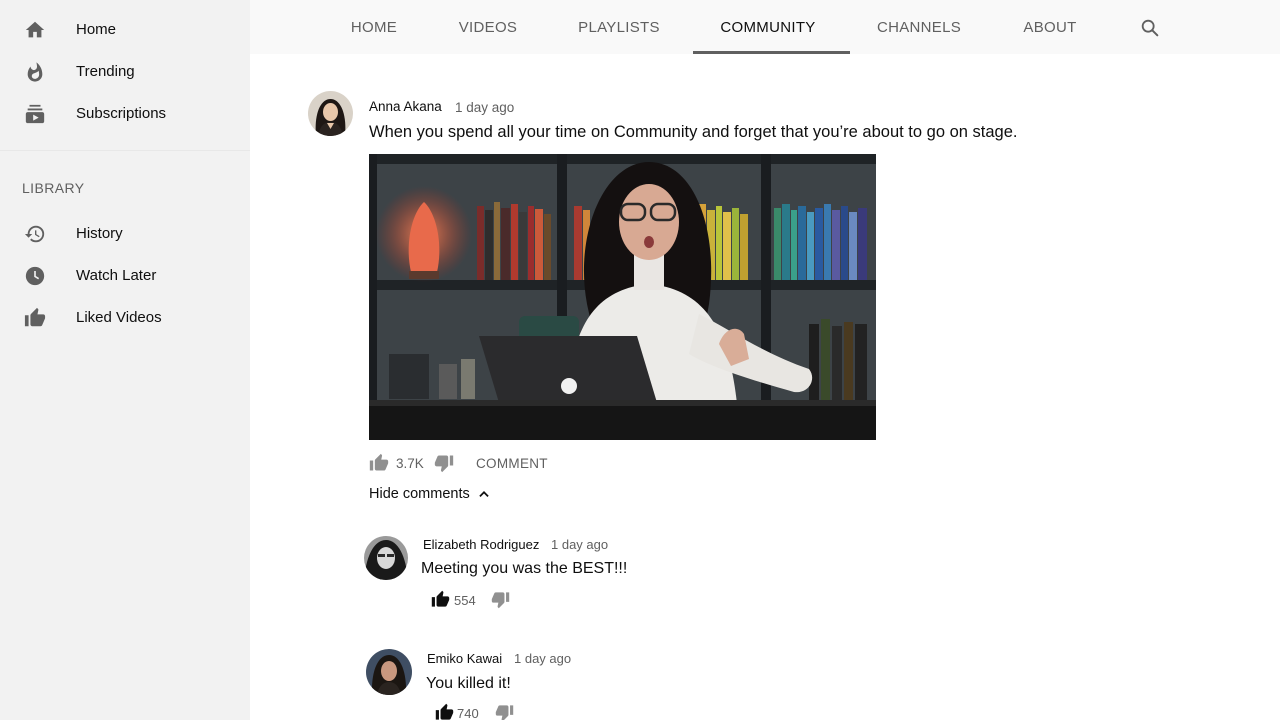 The width and height of the screenshot is (1280, 720). I want to click on history-icon, so click(35, 234).